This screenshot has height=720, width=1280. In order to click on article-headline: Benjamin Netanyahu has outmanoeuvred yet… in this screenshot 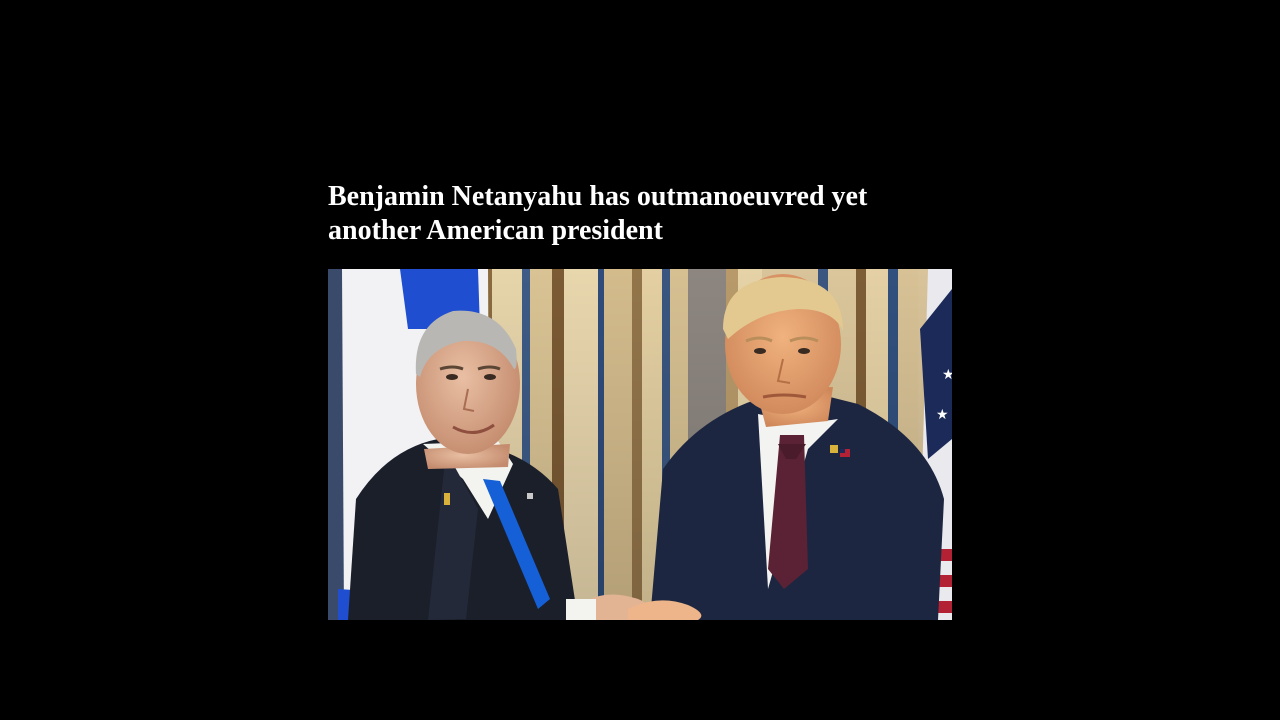, I will do `click(598, 213)`.